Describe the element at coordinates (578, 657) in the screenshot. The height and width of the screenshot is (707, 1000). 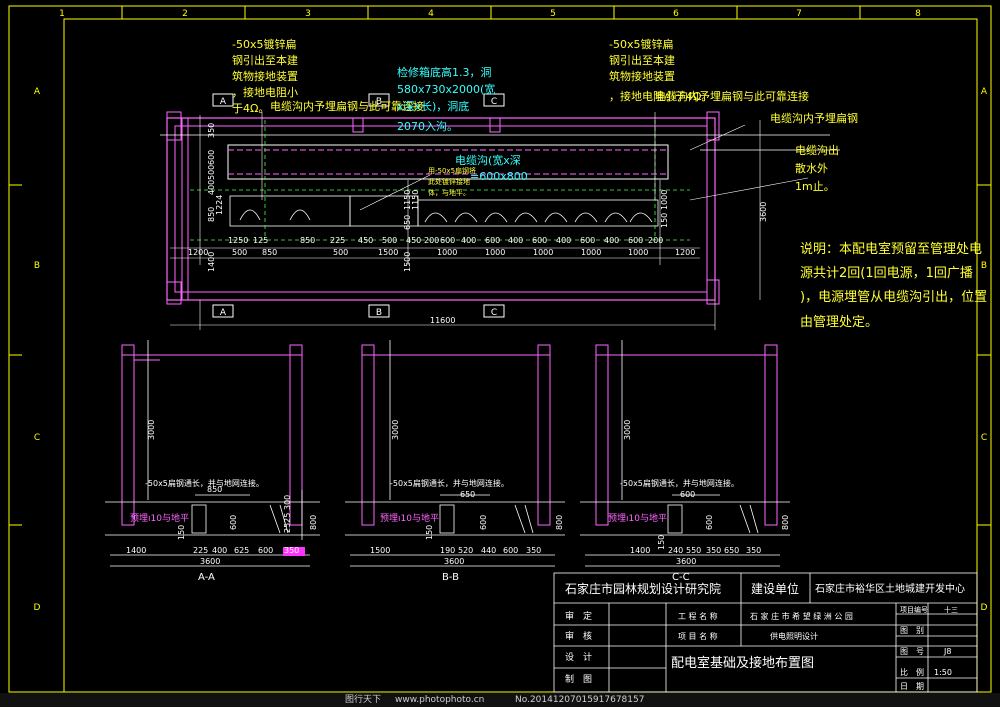
I see `title-row-label: 设 计` at that location.